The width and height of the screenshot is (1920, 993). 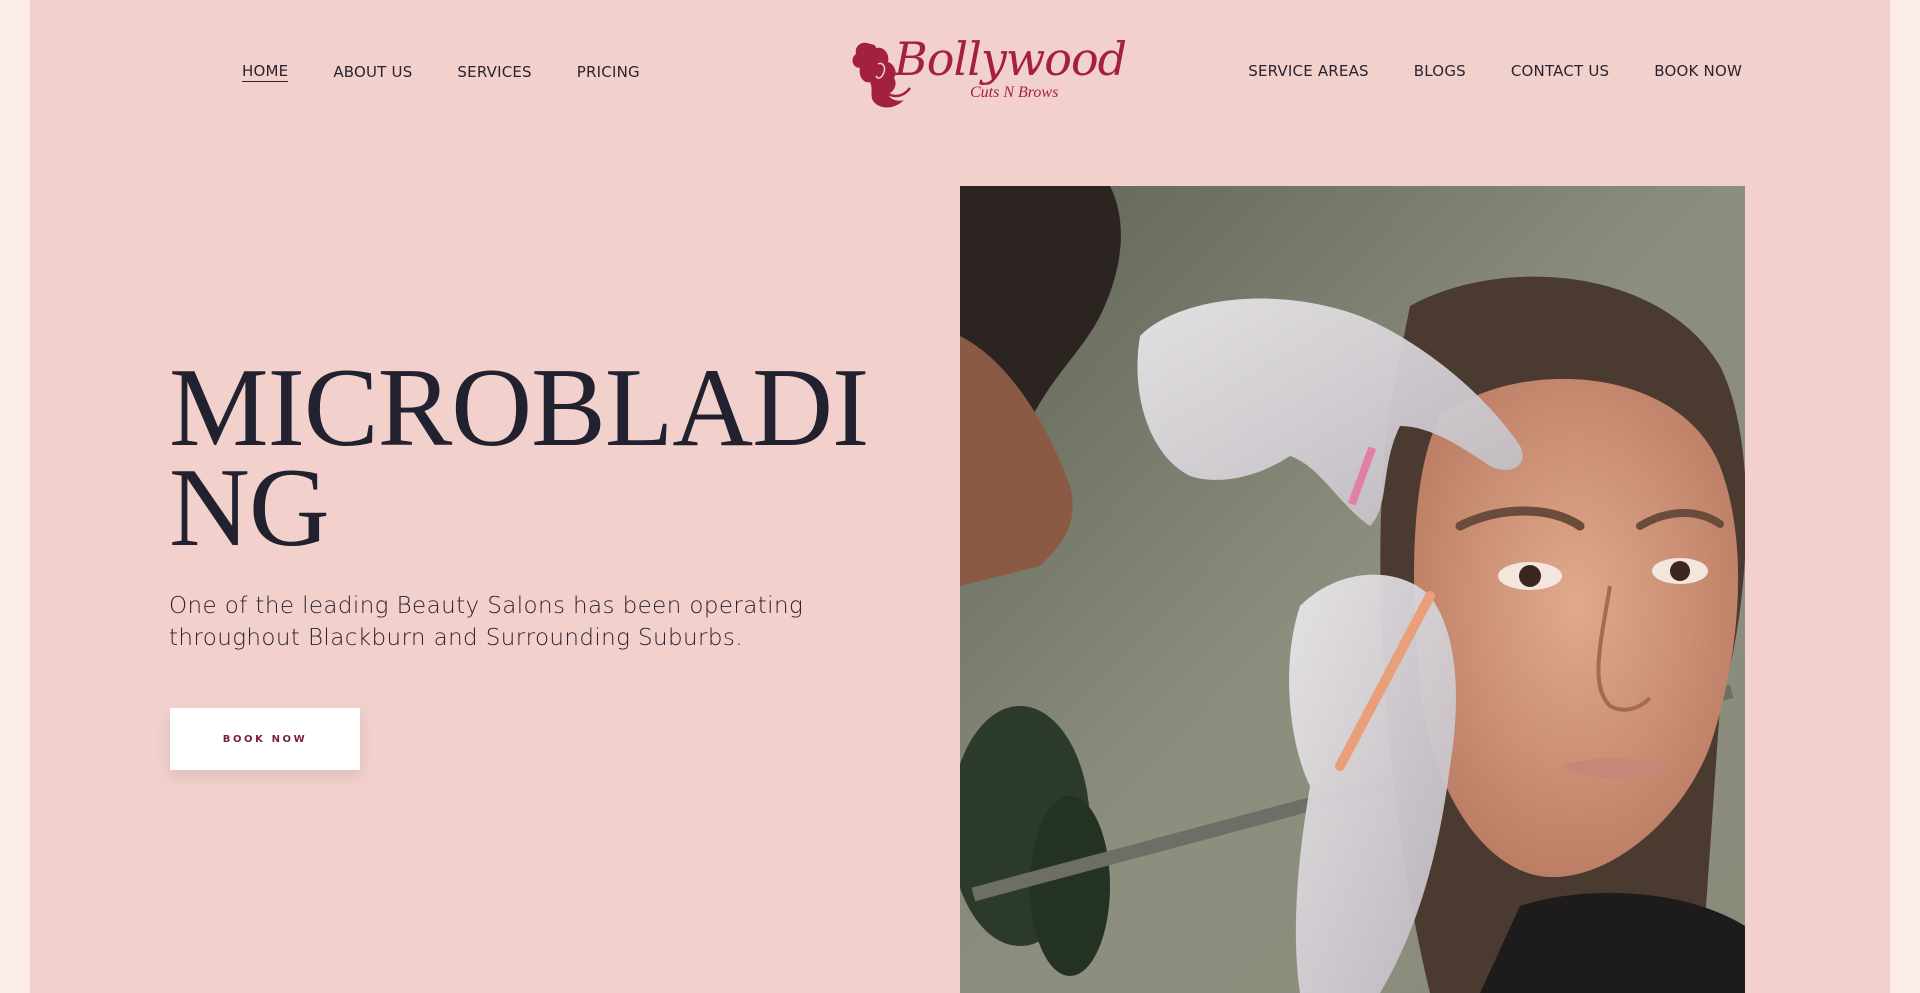 I want to click on nav-contact-us: CONTACT US, so click(x=1560, y=71).